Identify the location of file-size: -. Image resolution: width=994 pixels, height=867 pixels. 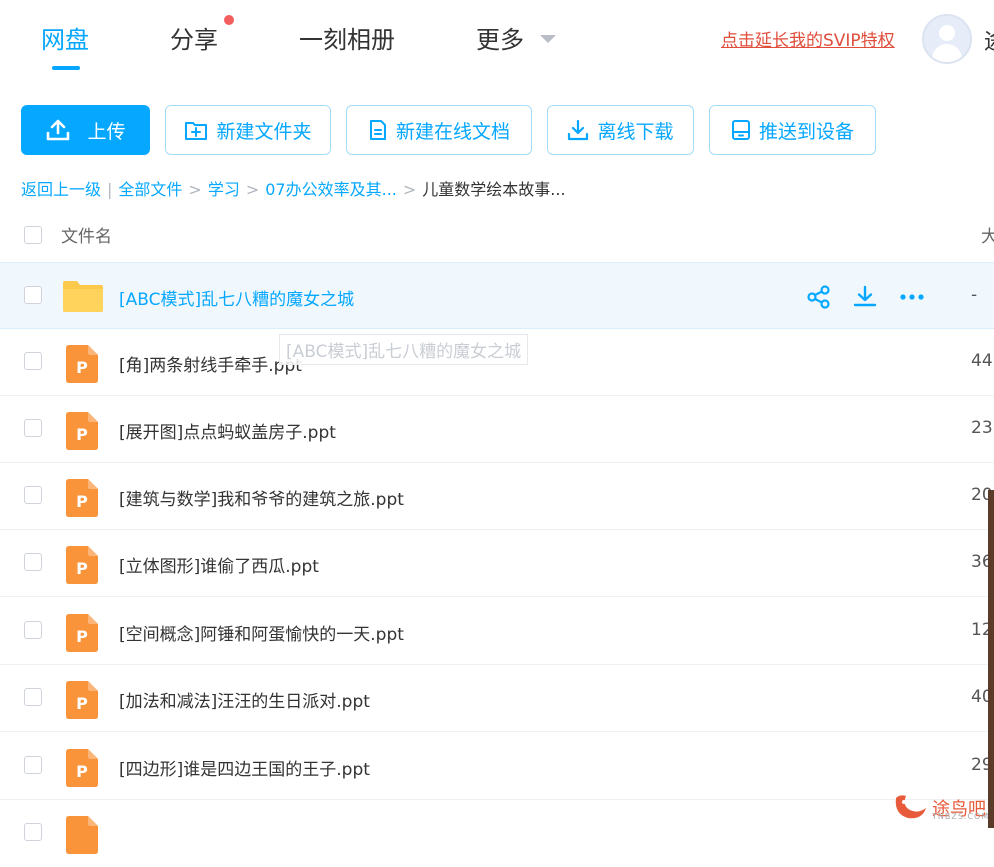
(974, 295).